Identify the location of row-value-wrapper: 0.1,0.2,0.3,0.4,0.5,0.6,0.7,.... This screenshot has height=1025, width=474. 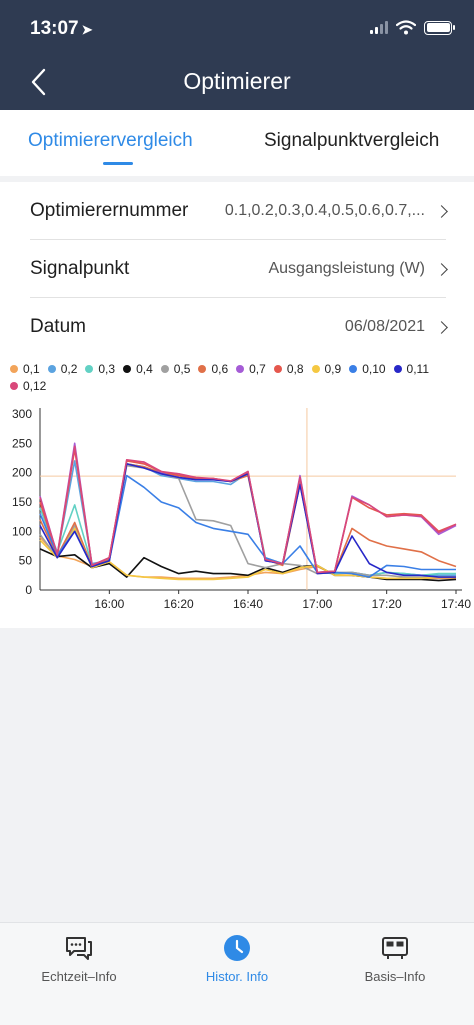
(336, 211).